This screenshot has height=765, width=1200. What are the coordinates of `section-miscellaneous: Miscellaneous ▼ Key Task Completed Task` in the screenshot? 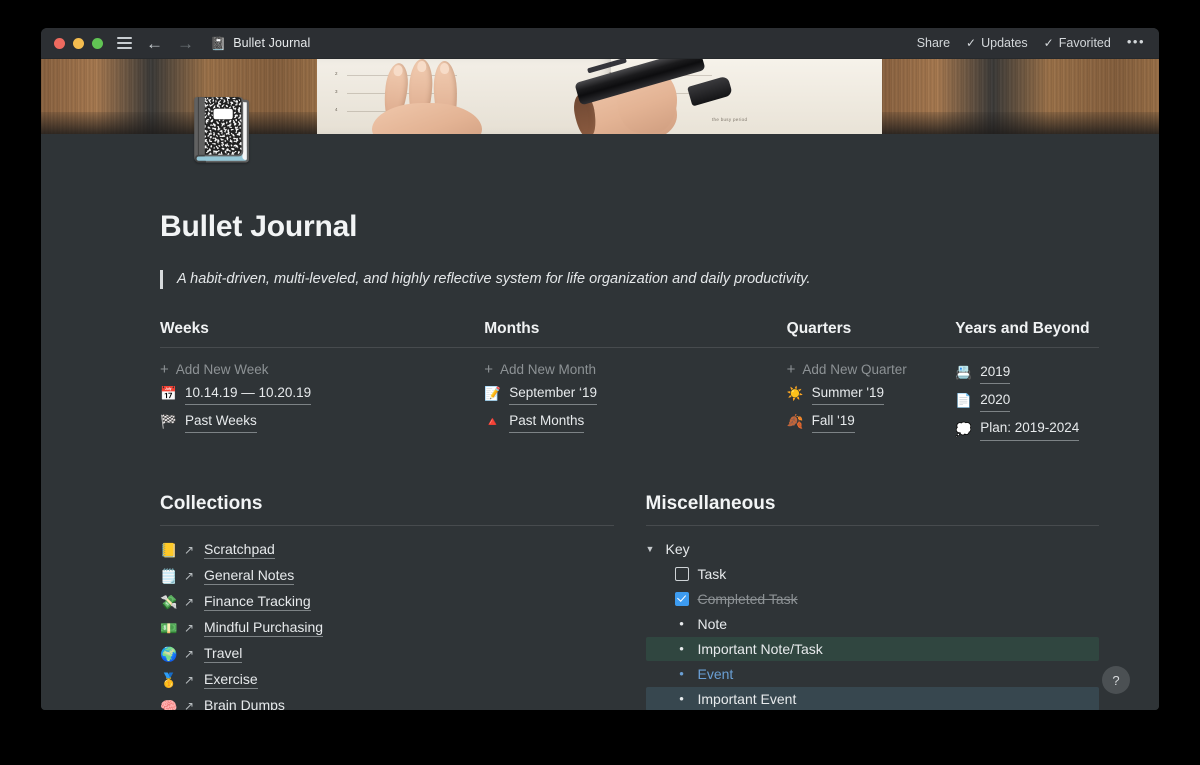 It's located at (872, 601).